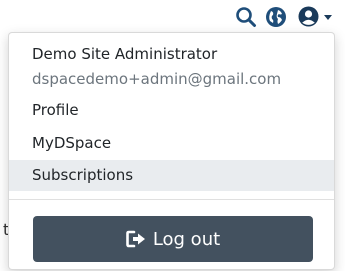  What do you see at coordinates (171, 143) in the screenshot?
I see `menu-item-mydspace: MyDSpace` at bounding box center [171, 143].